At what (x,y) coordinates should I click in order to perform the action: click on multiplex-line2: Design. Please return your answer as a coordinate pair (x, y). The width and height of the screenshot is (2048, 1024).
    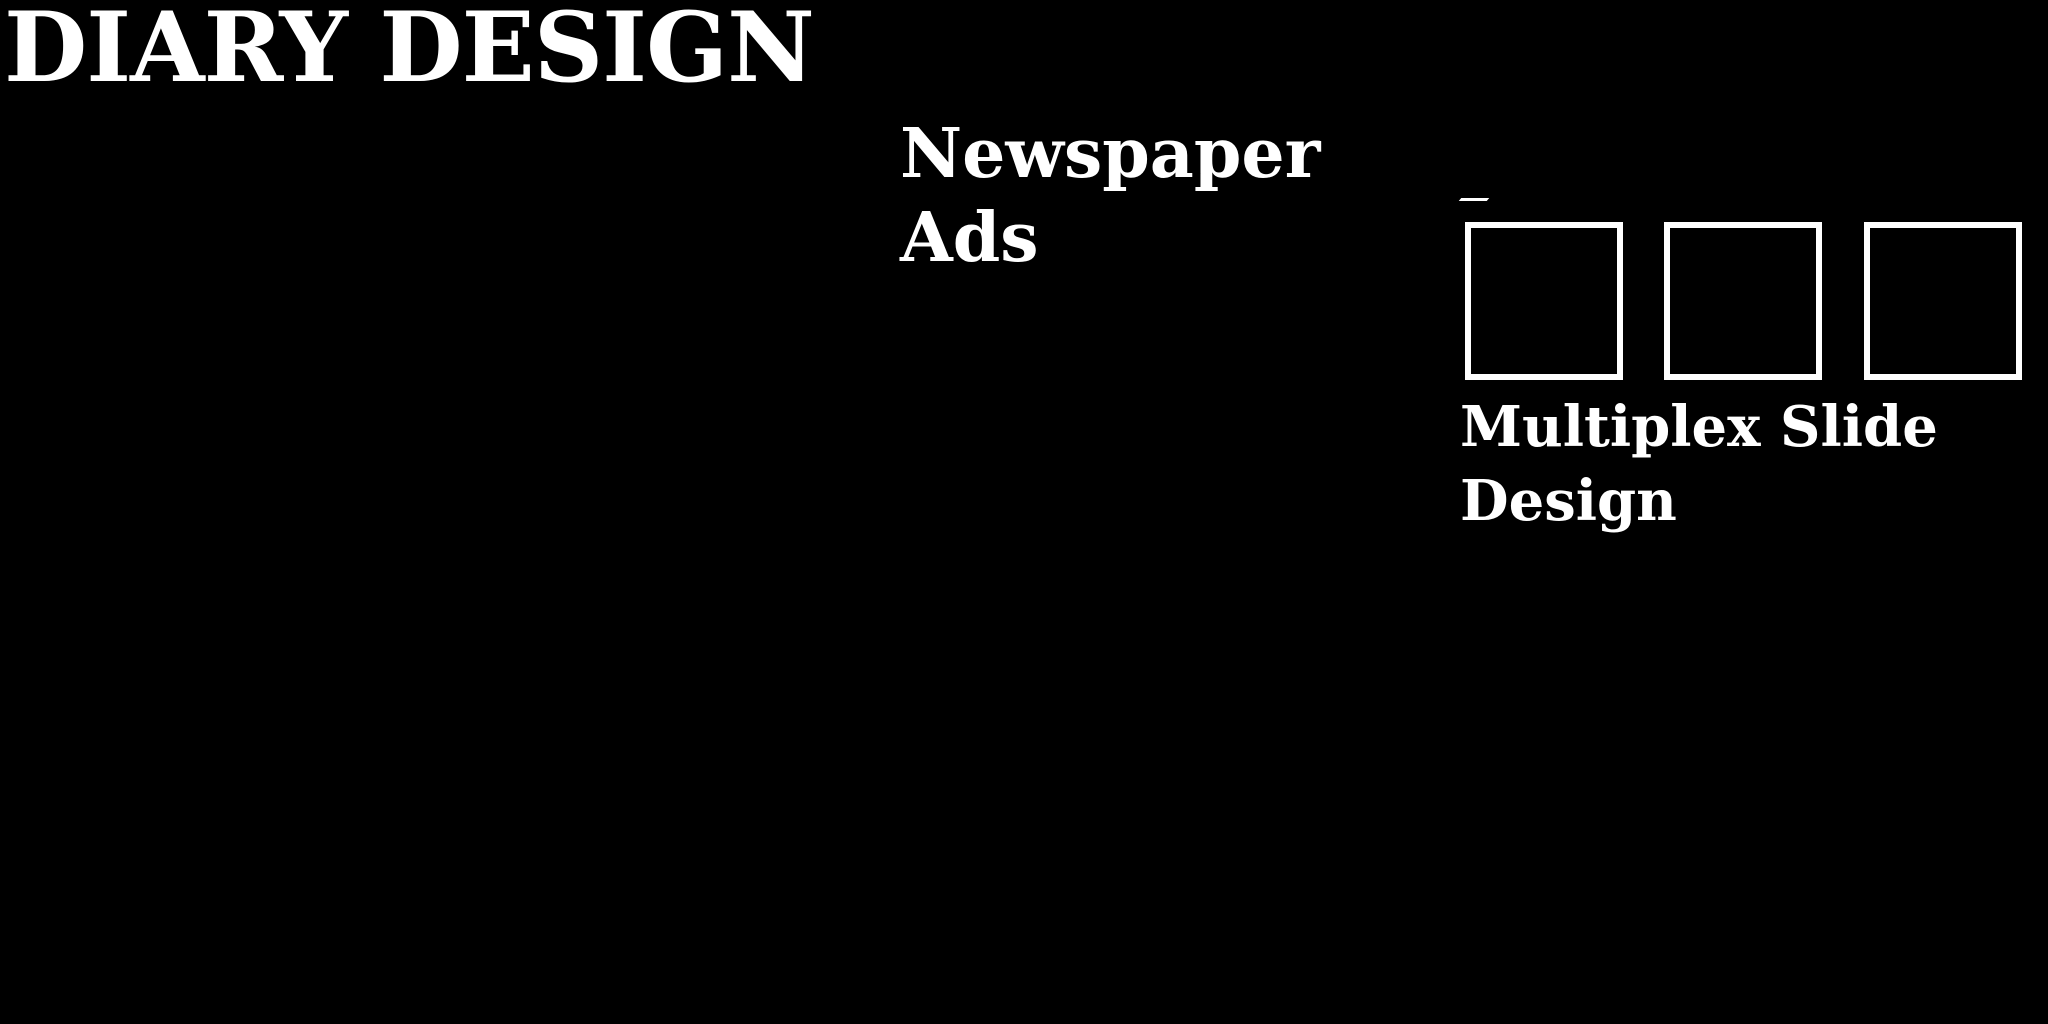
    Looking at the image, I should click on (1568, 501).